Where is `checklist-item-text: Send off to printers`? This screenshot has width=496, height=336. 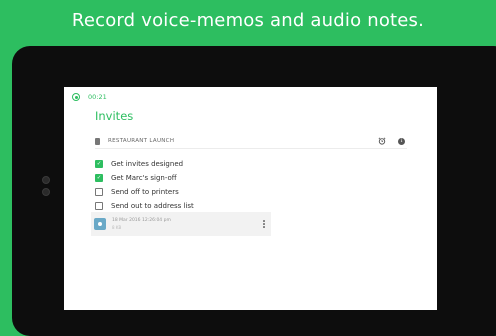
checklist-item-text: Send off to printers is located at coordinates (145, 192).